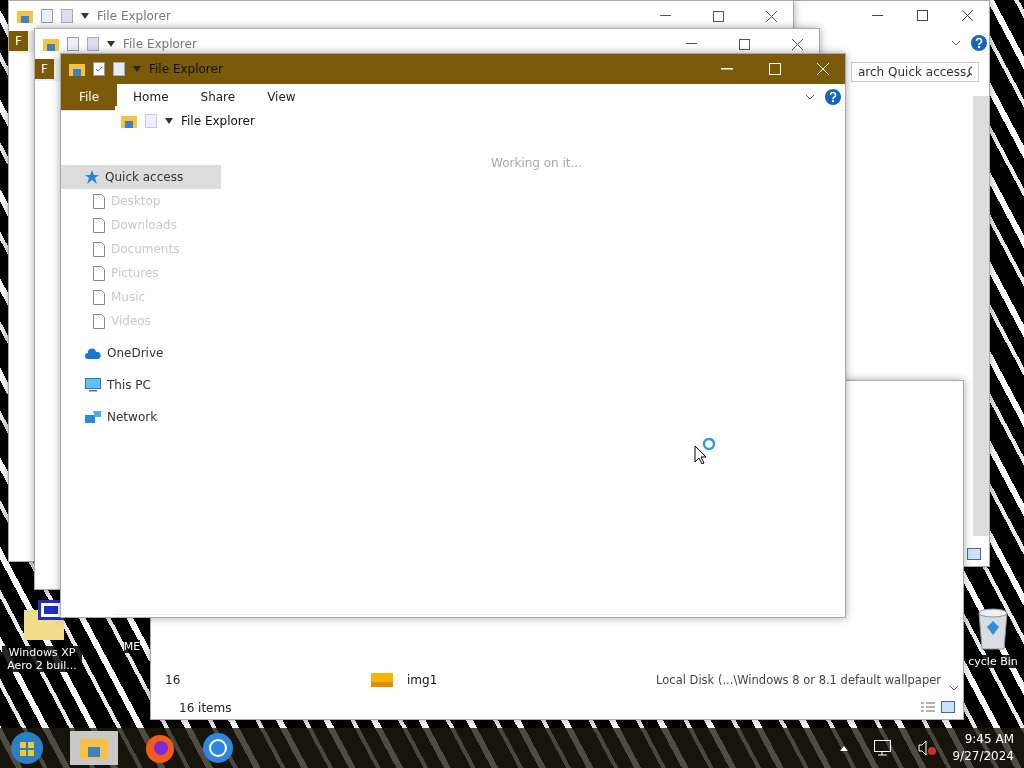 Image resolution: width=1024 pixels, height=768 pixels. I want to click on speaker-muted-icon, so click(927, 748).